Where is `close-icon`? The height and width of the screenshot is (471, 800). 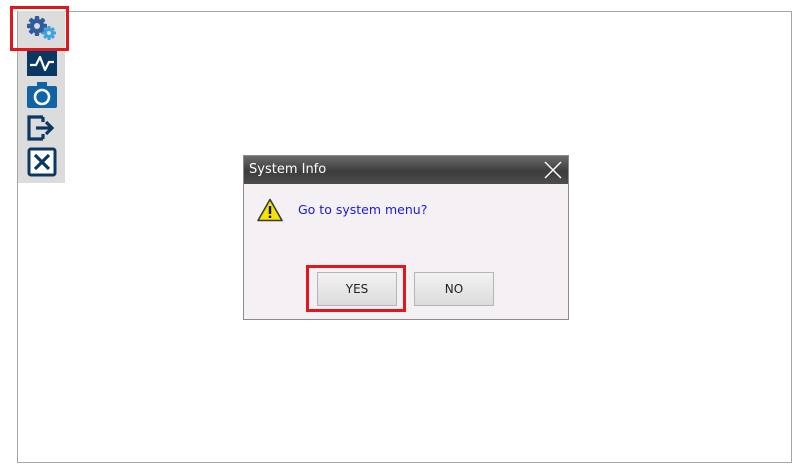 close-icon is located at coordinates (553, 170).